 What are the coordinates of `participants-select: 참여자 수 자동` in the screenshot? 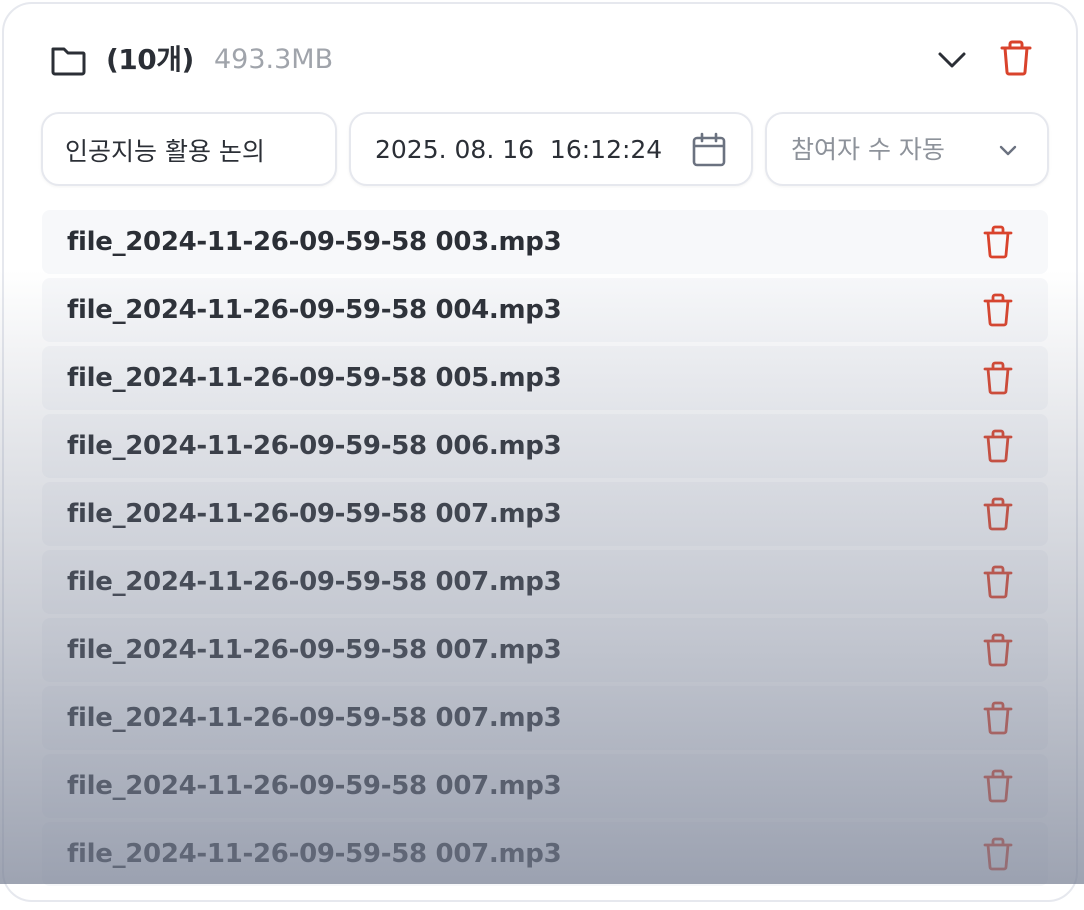 It's located at (907, 149).